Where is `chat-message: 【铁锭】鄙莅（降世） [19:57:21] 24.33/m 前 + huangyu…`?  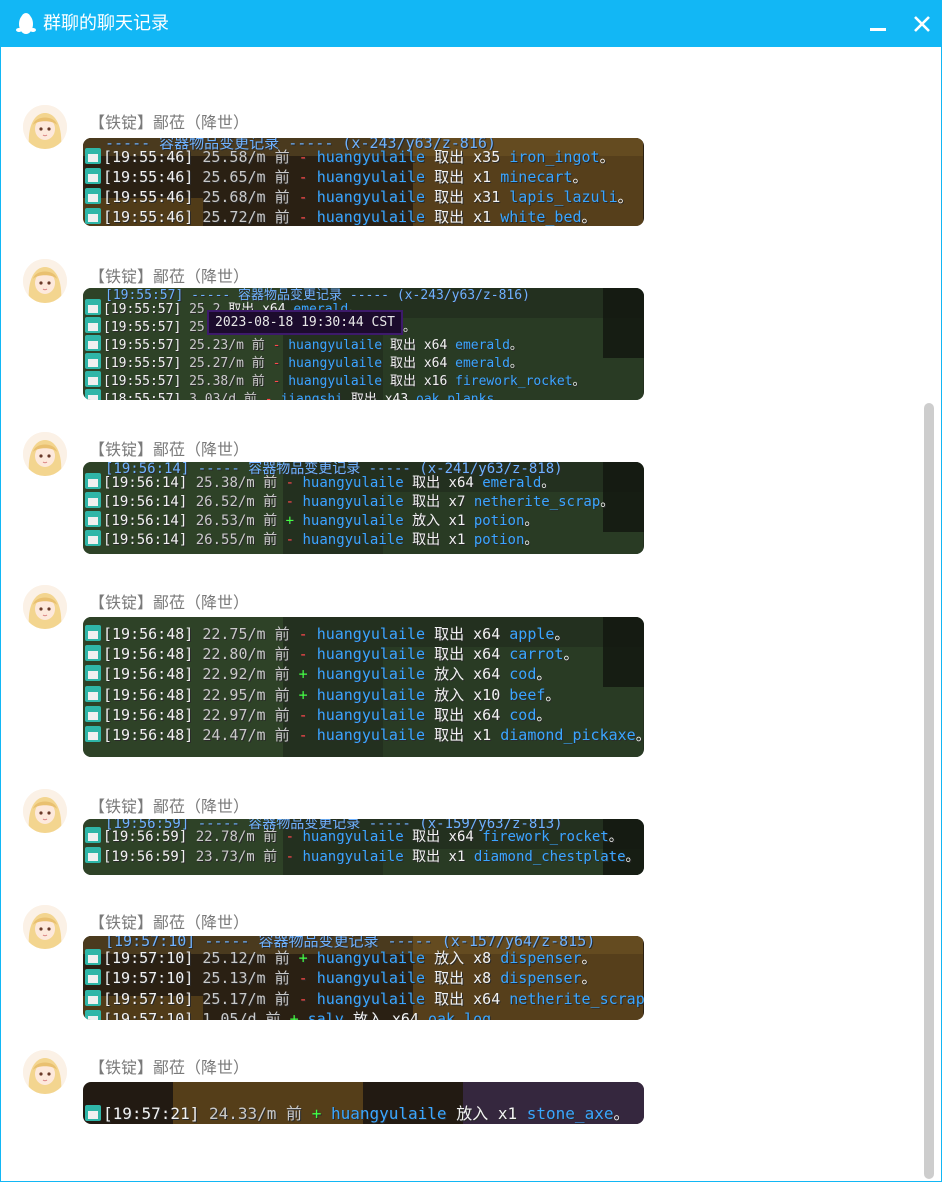
chat-message: 【铁锭】鄙莅（降世） [19:57:21] 24.33/m 前 + huangyu… is located at coordinates (461, 1092).